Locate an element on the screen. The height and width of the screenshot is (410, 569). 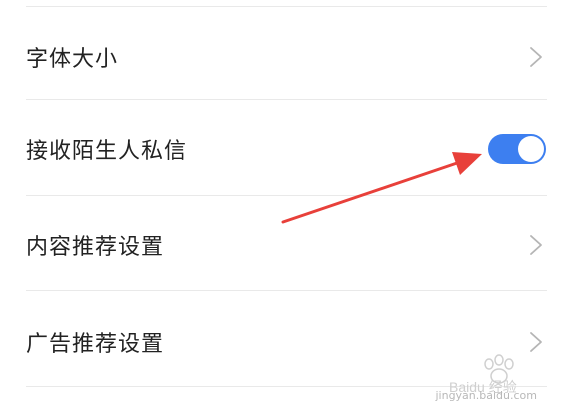
stranger-messages-toggle is located at coordinates (517, 149).